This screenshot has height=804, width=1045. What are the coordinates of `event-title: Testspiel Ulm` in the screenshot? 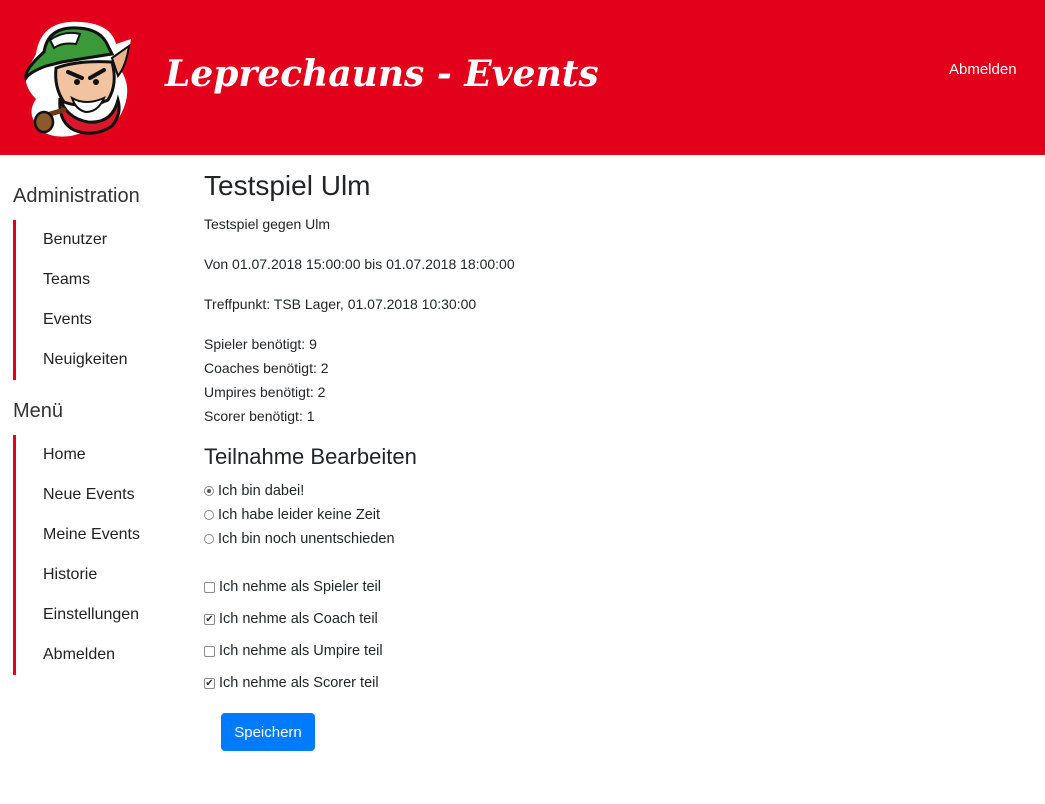 It's located at (287, 185).